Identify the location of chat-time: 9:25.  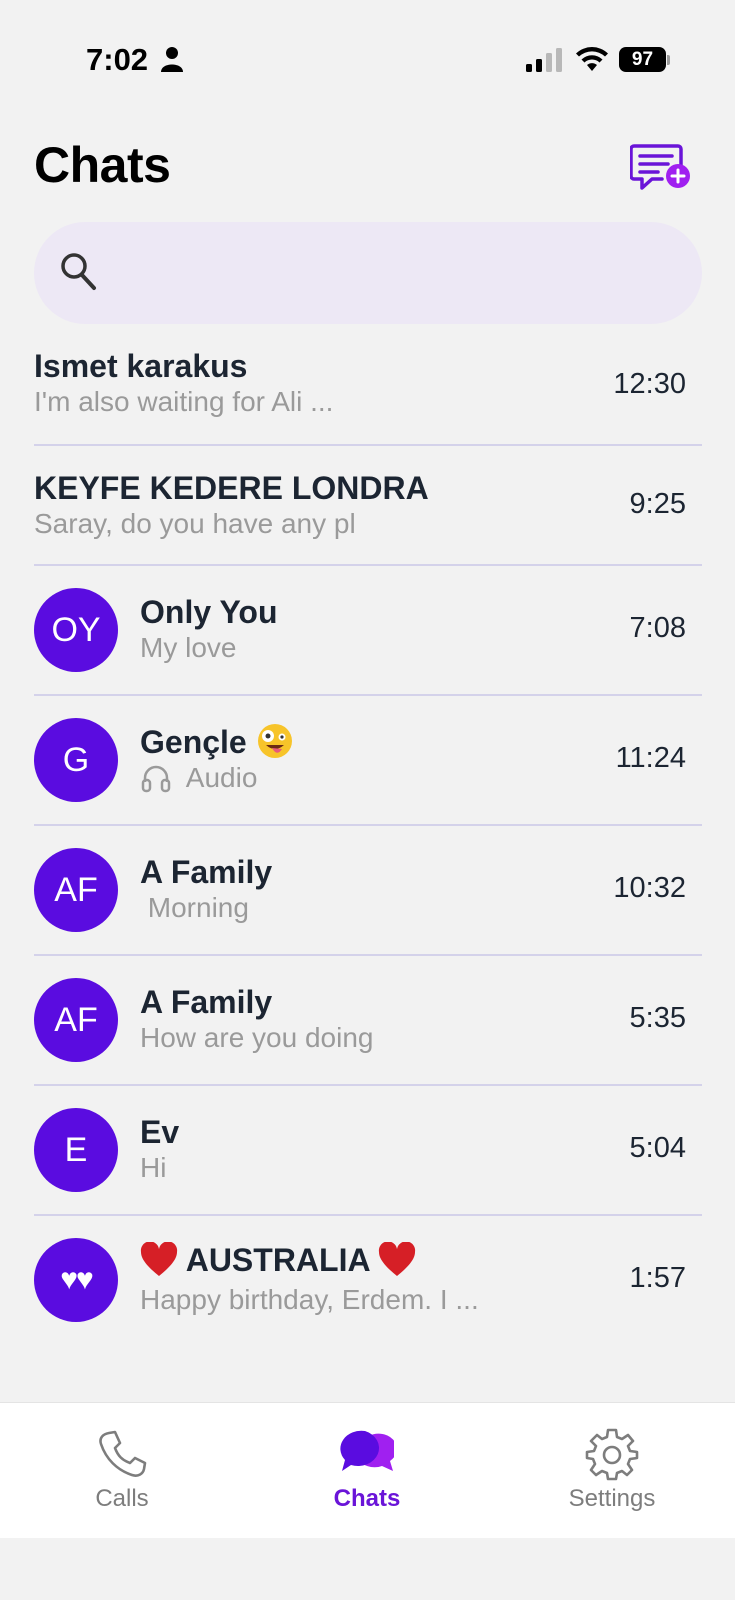
(657, 504).